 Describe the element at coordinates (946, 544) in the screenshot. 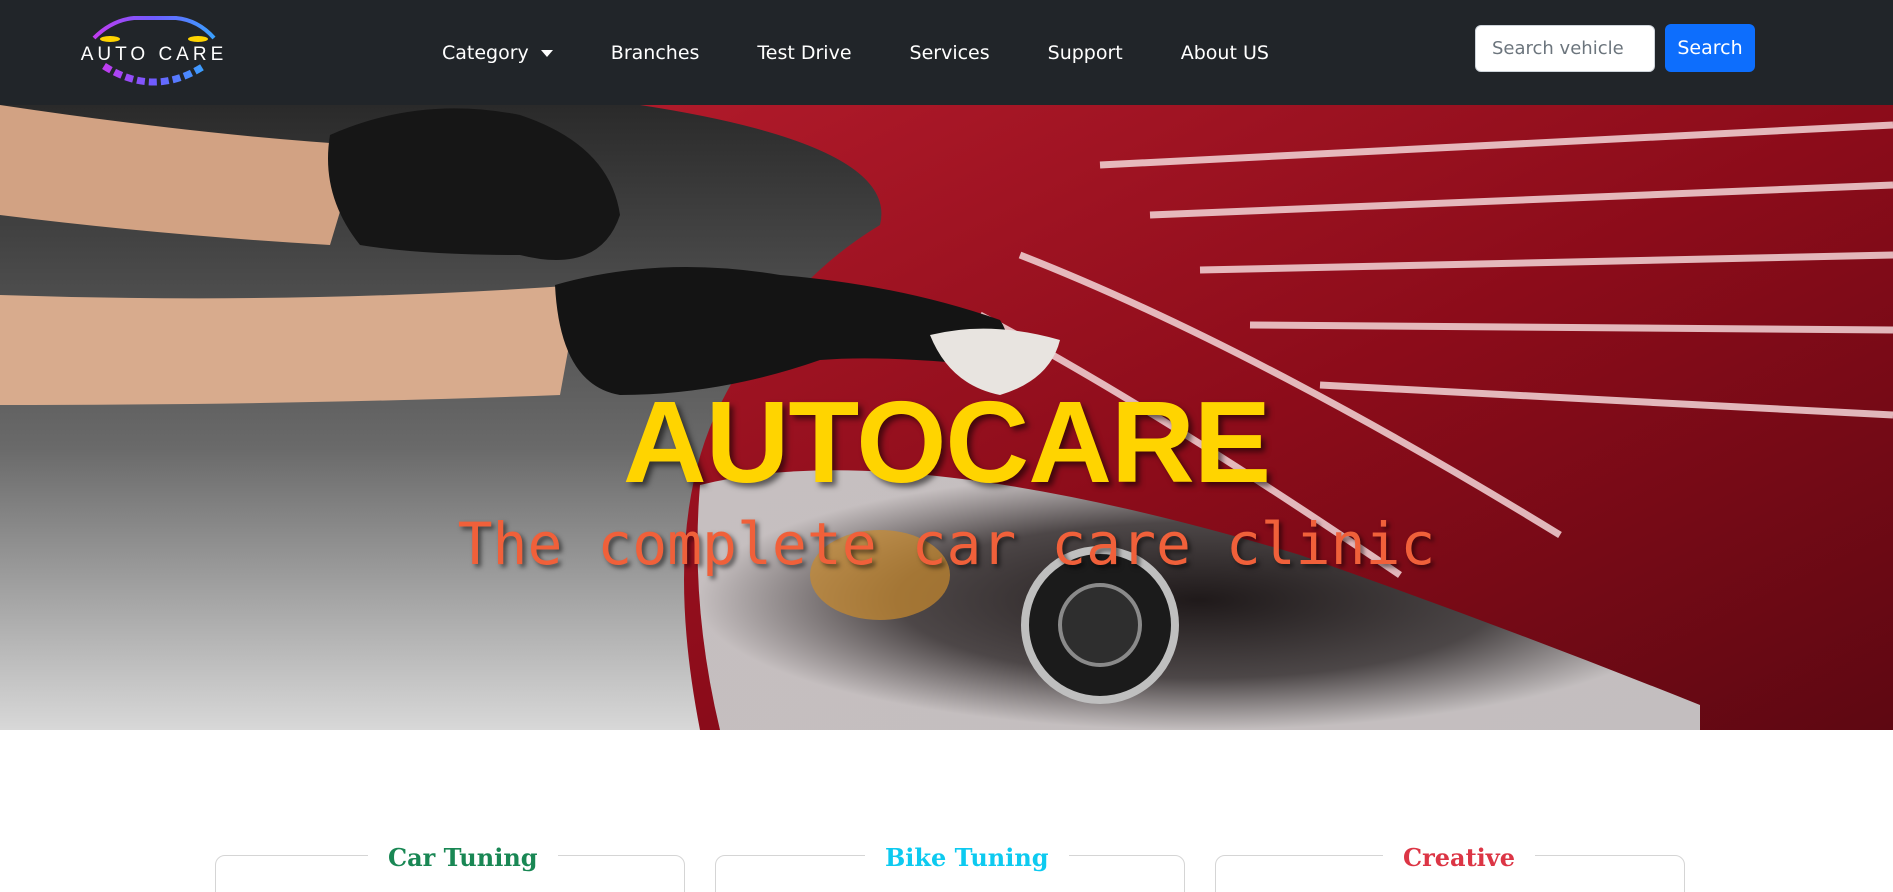

I see `hero-subtitle: The complete car care clinic` at that location.